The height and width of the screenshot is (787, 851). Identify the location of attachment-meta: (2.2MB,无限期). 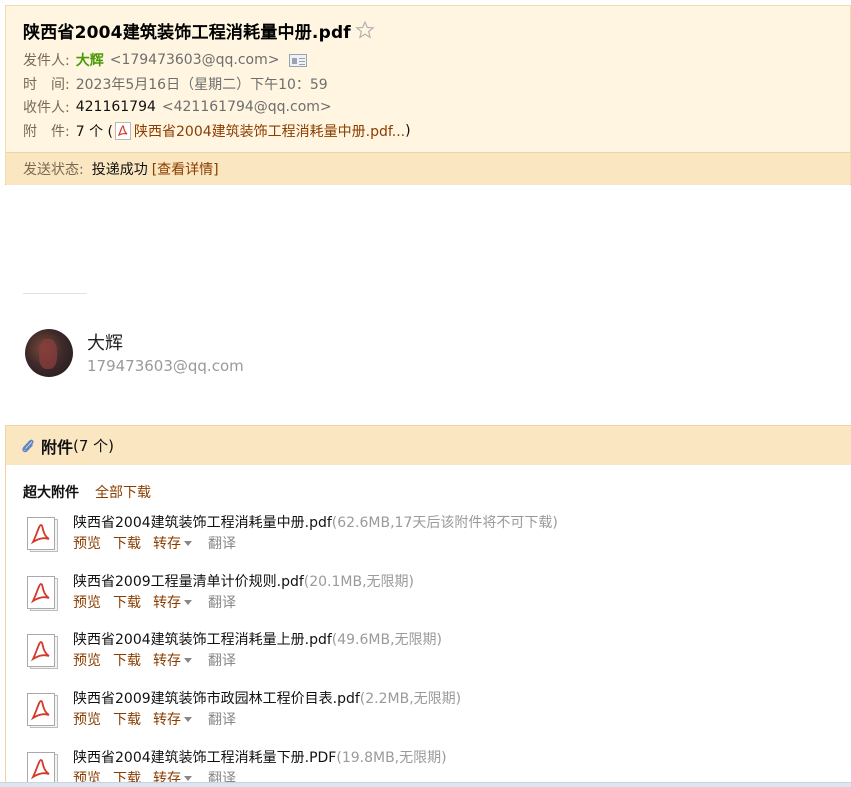
(410, 699).